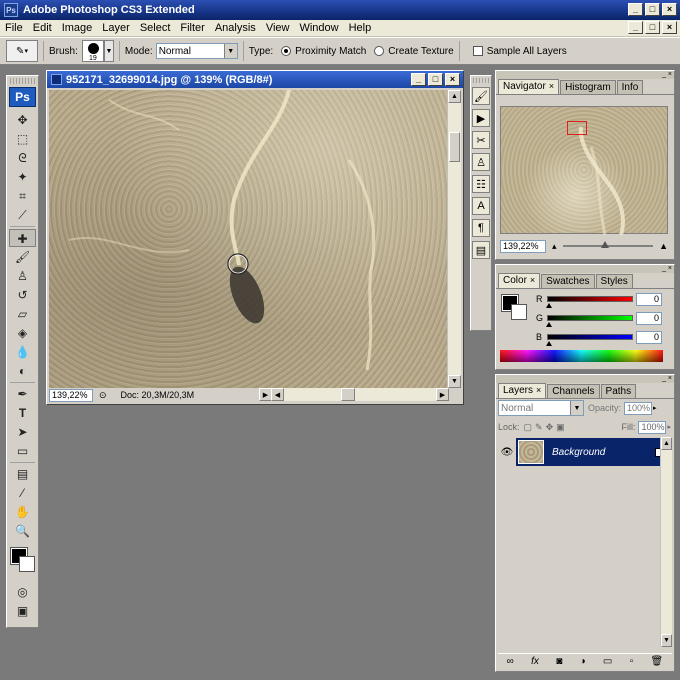 The height and width of the screenshot is (680, 680). What do you see at coordinates (77, 28) in the screenshot?
I see `menu-image: Image` at bounding box center [77, 28].